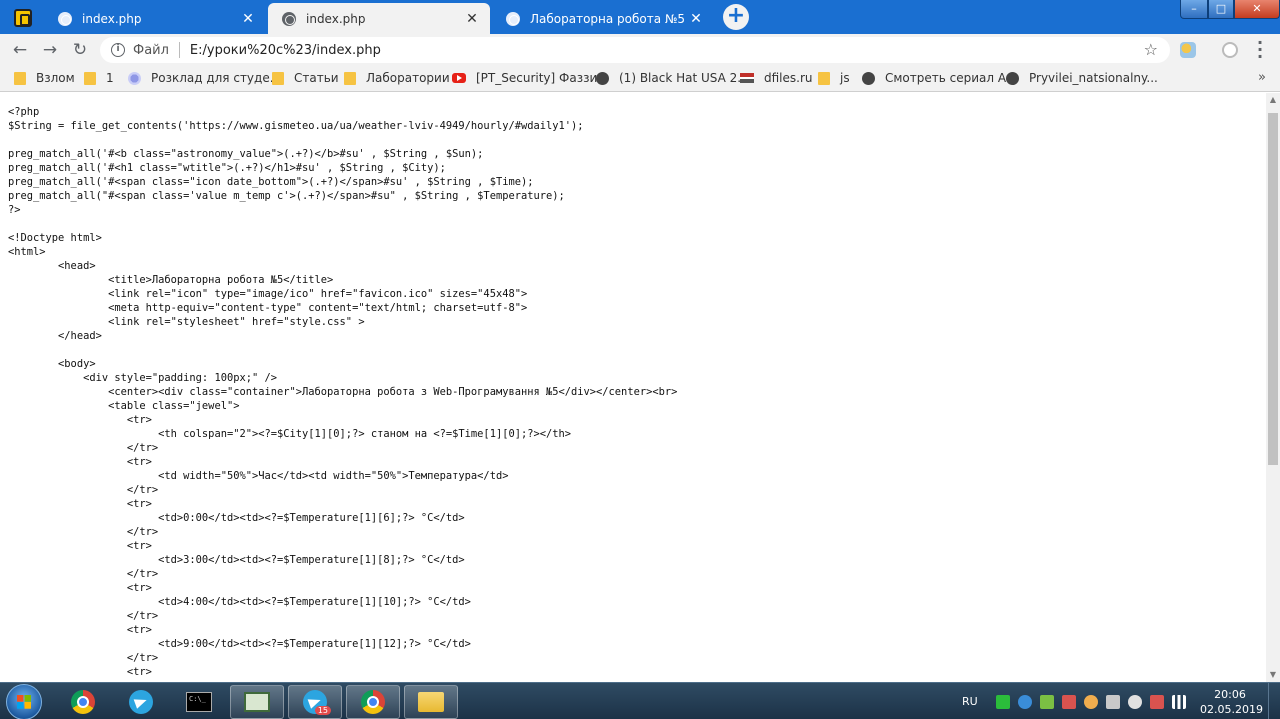  I want to click on tab-1: index.php ✕, so click(155, 18).